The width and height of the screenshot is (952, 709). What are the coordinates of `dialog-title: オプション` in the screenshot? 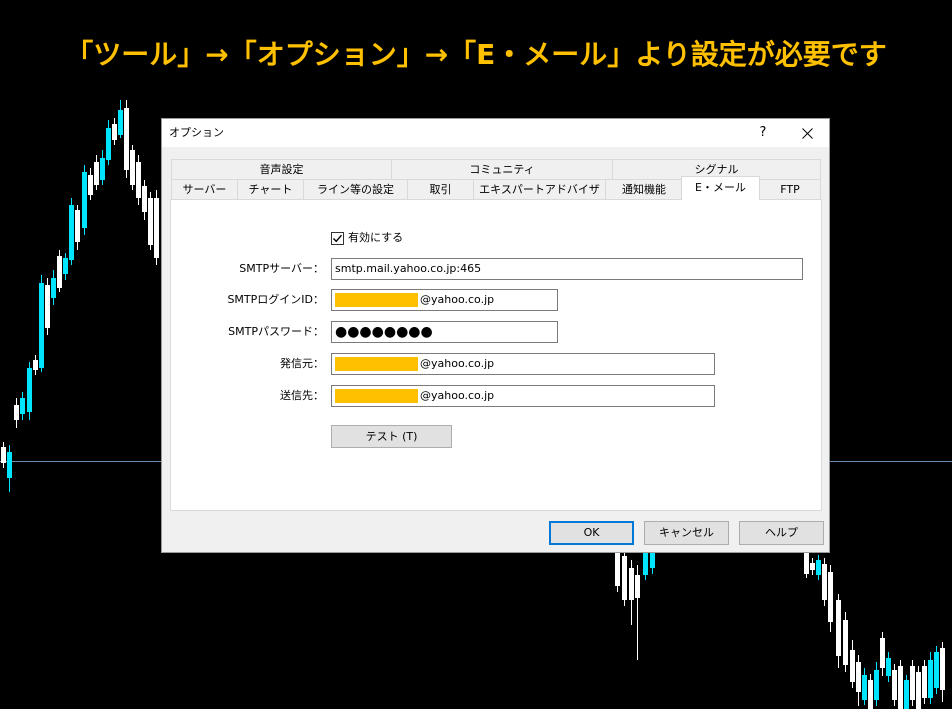 It's located at (196, 132).